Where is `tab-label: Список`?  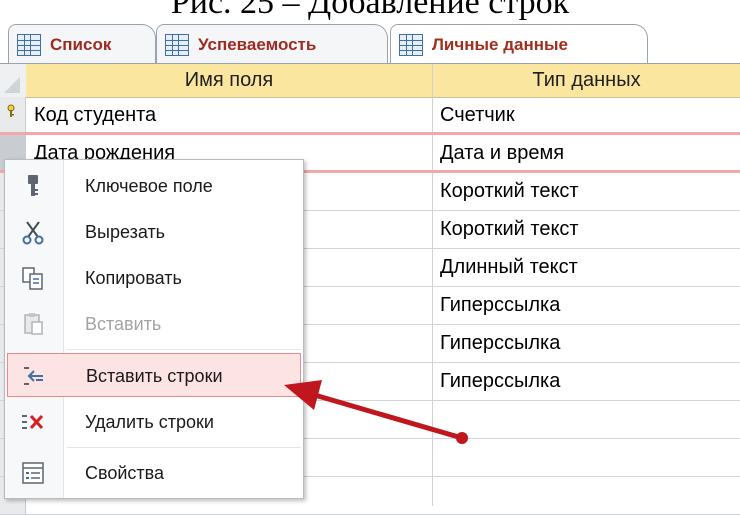
tab-label: Список is located at coordinates (81, 44).